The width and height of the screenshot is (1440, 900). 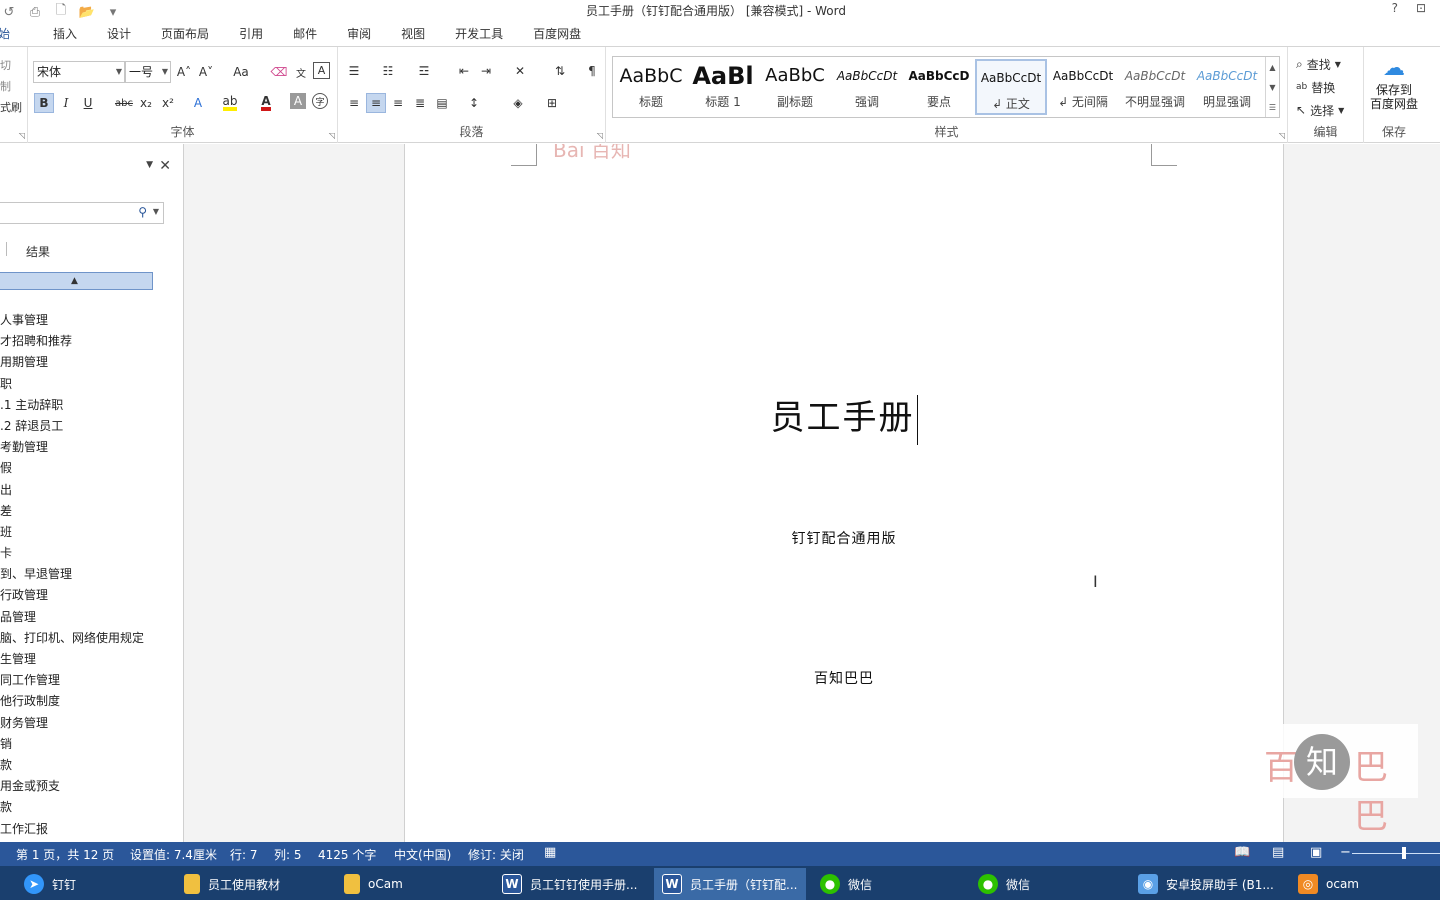 I want to click on web-layout-icon: ▣, so click(x=1316, y=852).